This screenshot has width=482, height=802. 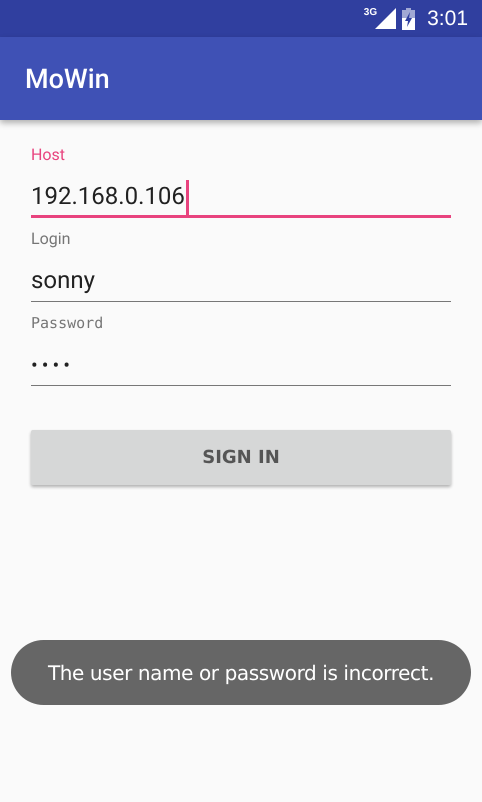 What do you see at coordinates (409, 19) in the screenshot?
I see `battery-icon` at bounding box center [409, 19].